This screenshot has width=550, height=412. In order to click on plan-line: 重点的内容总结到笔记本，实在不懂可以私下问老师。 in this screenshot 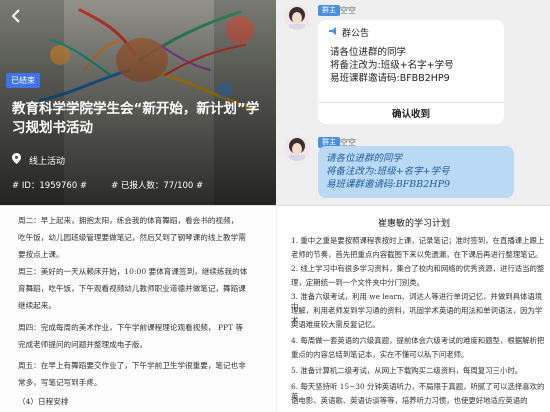, I will do `click(380, 354)`.